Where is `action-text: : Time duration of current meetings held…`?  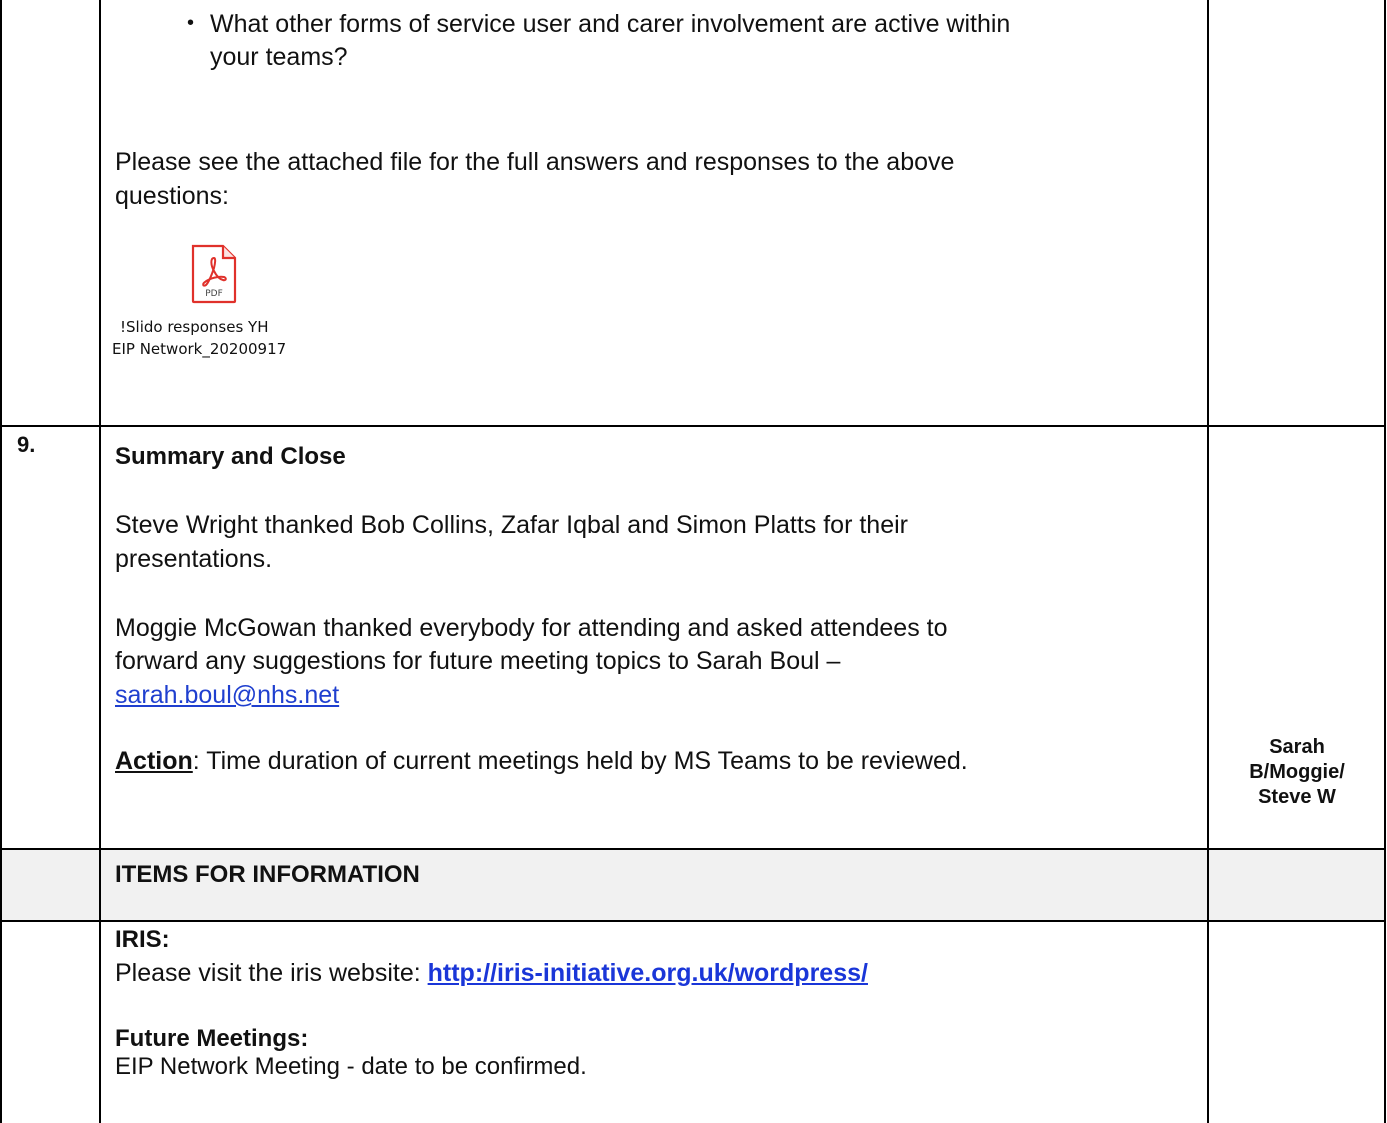 action-text: : Time duration of current meetings held… is located at coordinates (580, 761).